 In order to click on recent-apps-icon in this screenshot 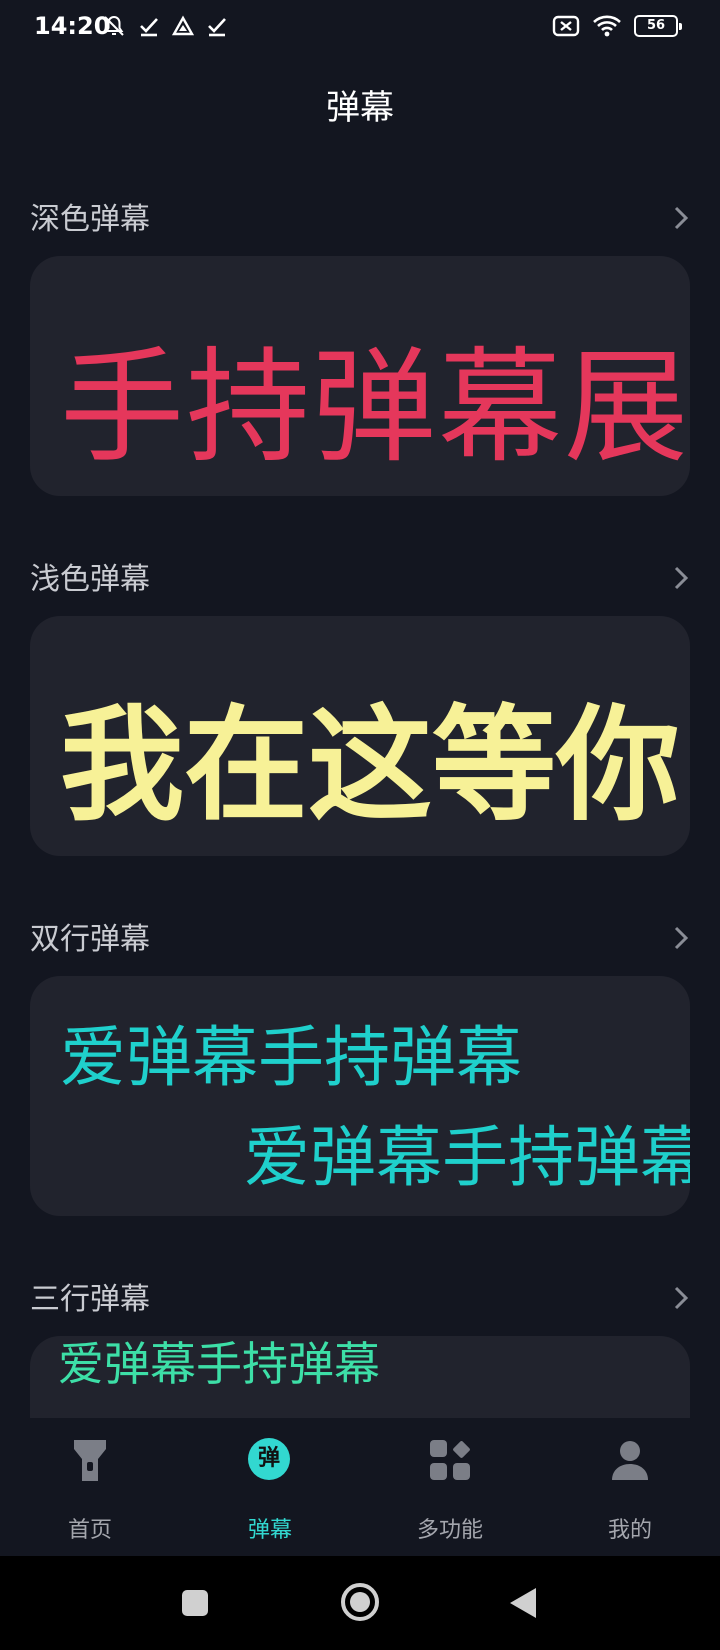, I will do `click(195, 1603)`.